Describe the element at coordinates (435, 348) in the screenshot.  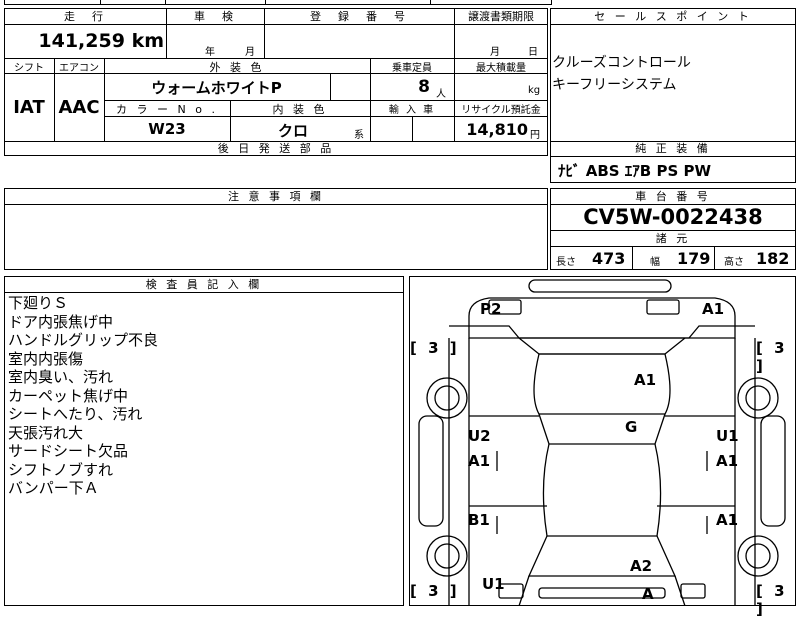
I see `tire-rear-left: [ 3 ]` at that location.